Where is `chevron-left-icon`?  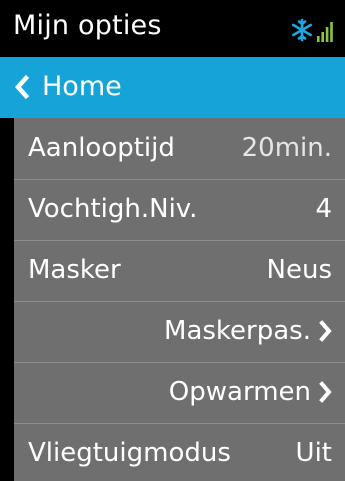
chevron-left-icon is located at coordinates (22, 89).